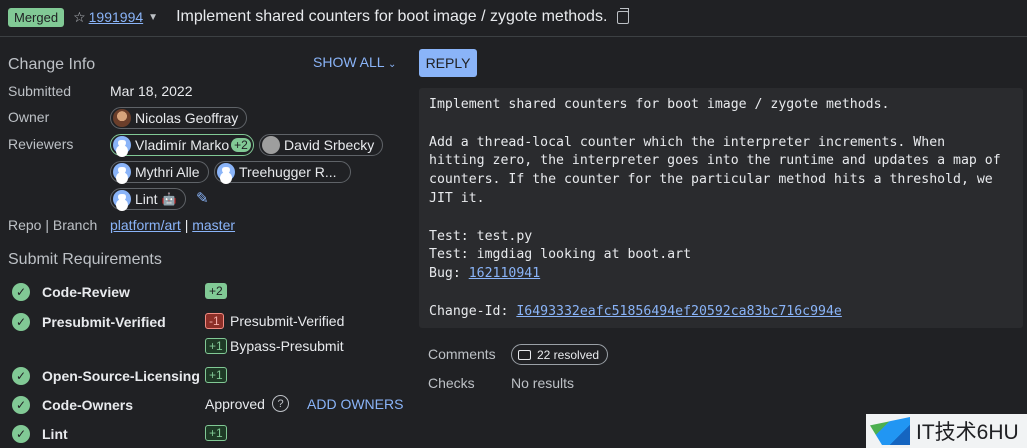 This screenshot has width=1027, height=448. What do you see at coordinates (890, 431) in the screenshot?
I see `watermark-logo-icon` at bounding box center [890, 431].